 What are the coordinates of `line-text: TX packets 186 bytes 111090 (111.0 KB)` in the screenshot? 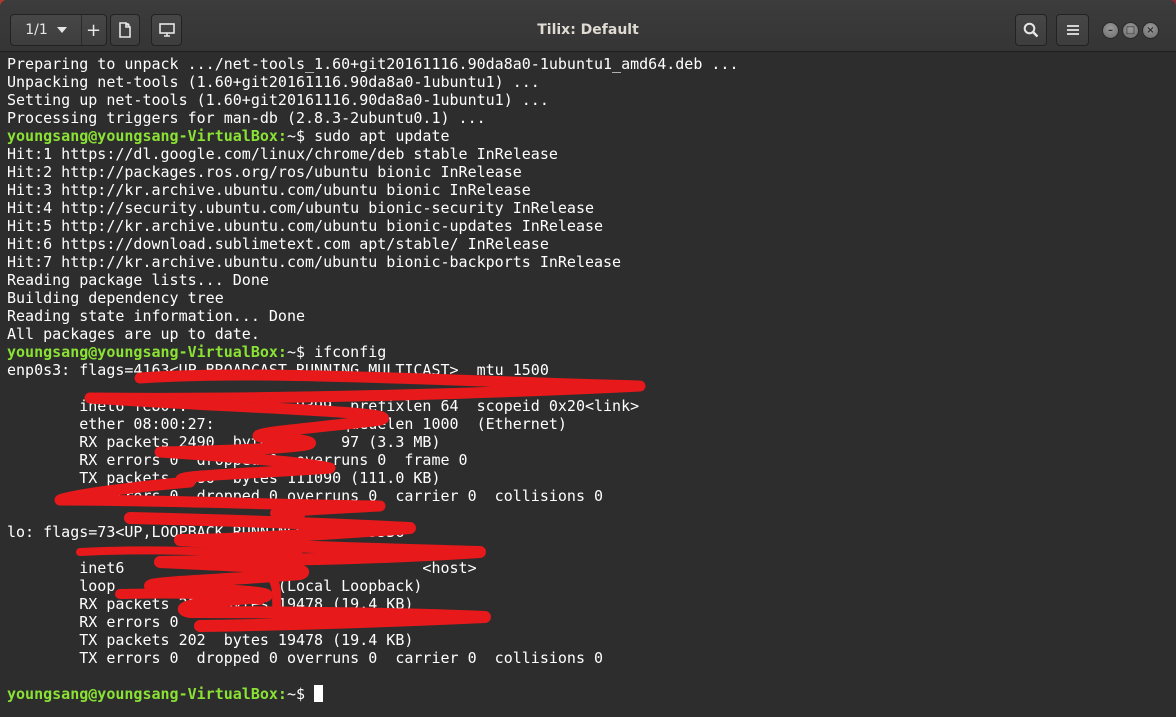 It's located at (224, 478).